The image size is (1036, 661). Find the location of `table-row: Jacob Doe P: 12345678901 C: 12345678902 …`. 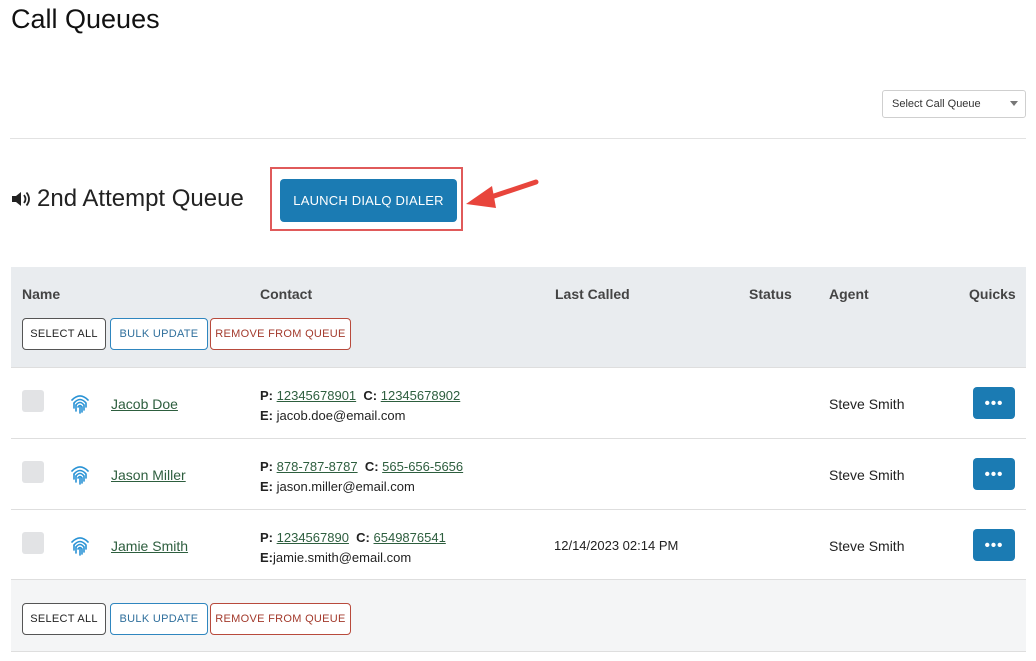

table-row: Jacob Doe P: 12345678901 C: 12345678902 … is located at coordinates (518, 402).